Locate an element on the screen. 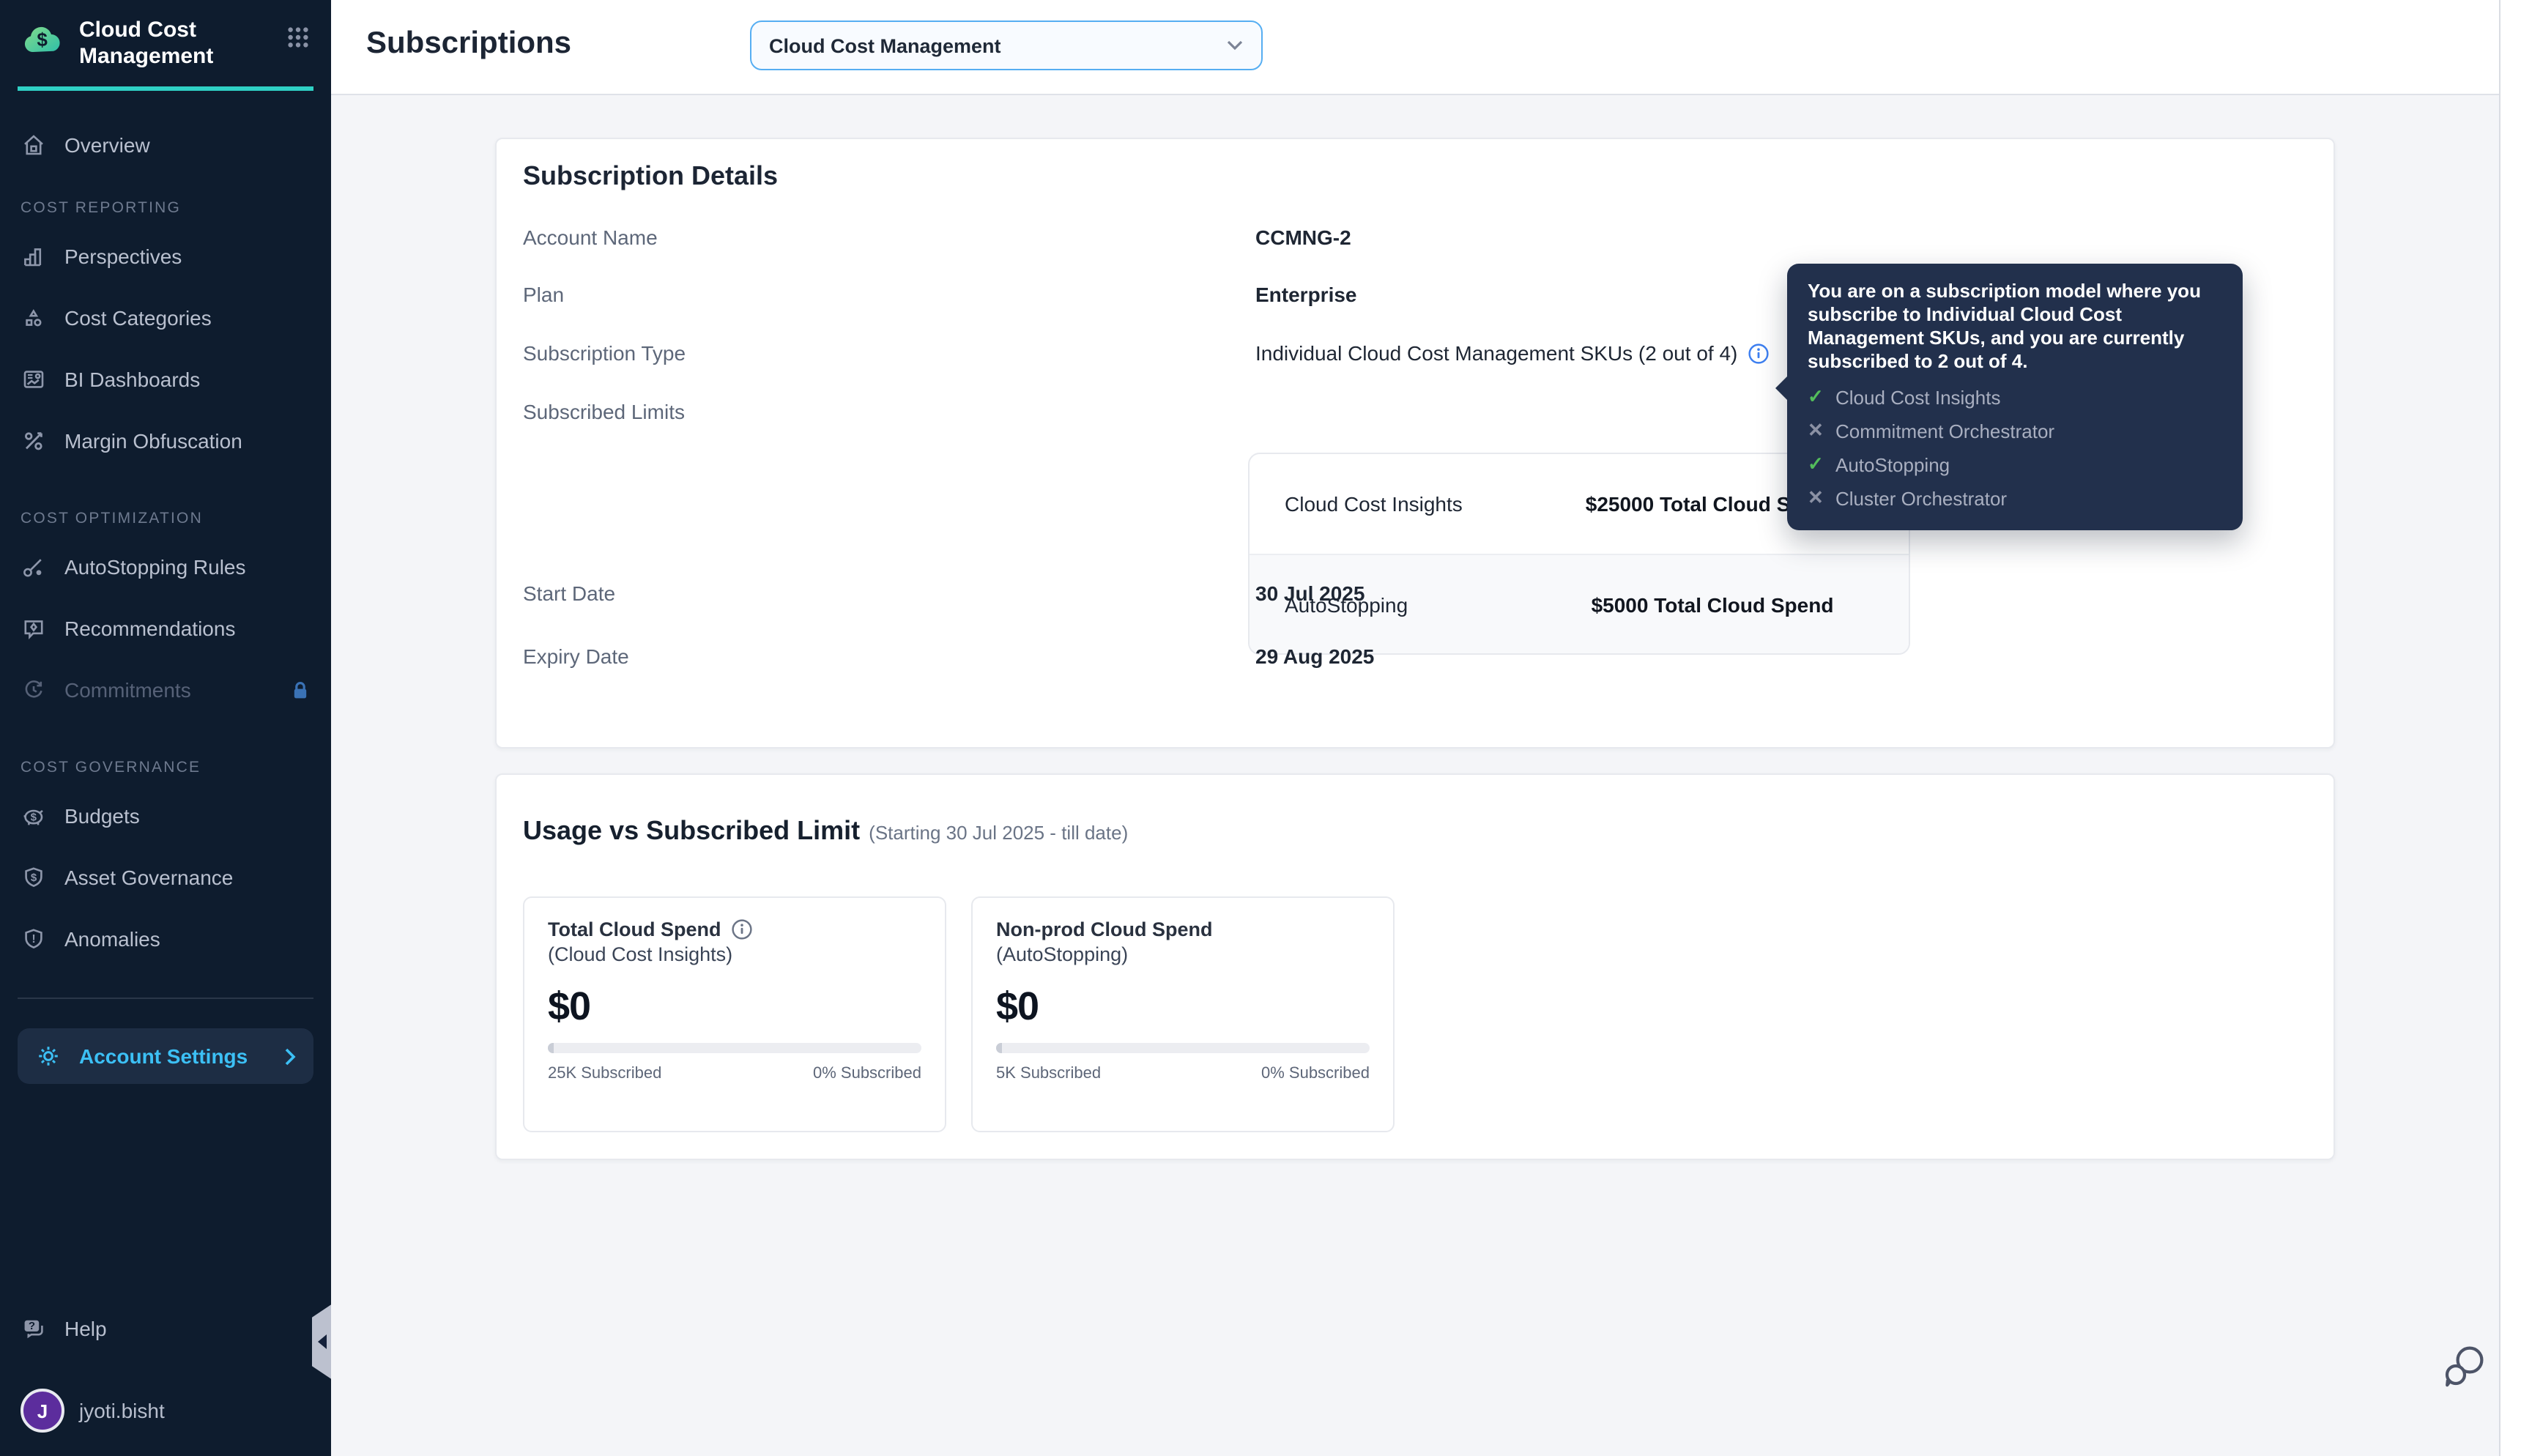 The image size is (2521, 1456). percent-icon is located at coordinates (34, 442).